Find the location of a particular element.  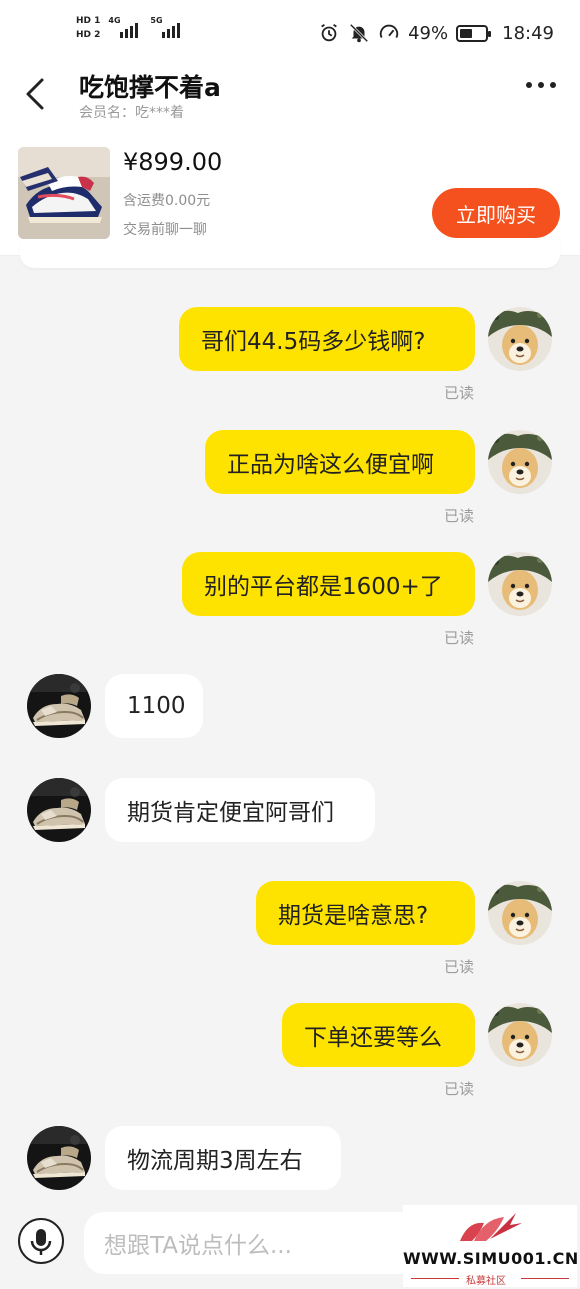

status-bar: HD 1 HD 2 4G 5G 49% 18:49 is located at coordinates (290, 31).